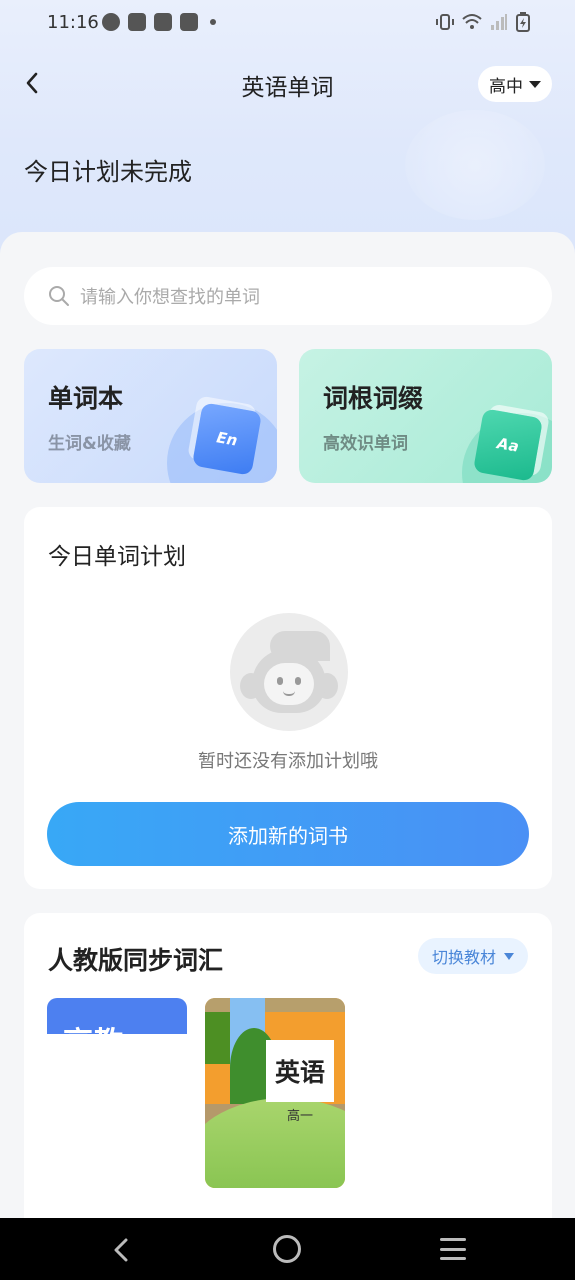  I want to click on word-roots-title: 词根词缀, so click(373, 398).